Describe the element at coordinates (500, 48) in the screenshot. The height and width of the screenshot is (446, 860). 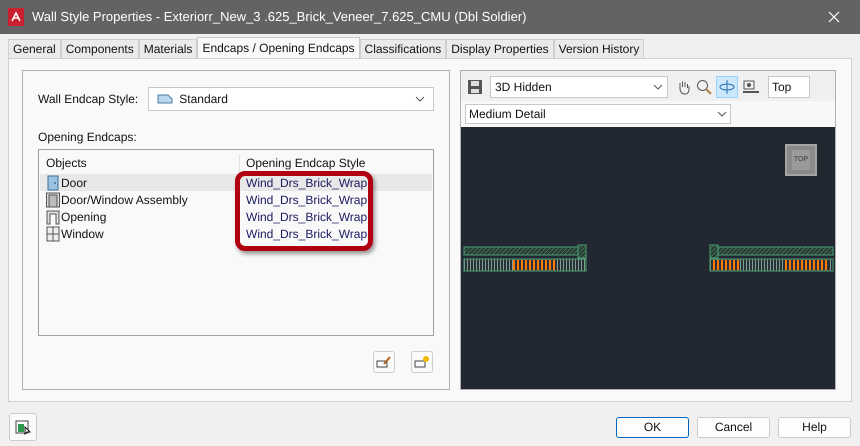
I see `tab: Display Properties` at that location.